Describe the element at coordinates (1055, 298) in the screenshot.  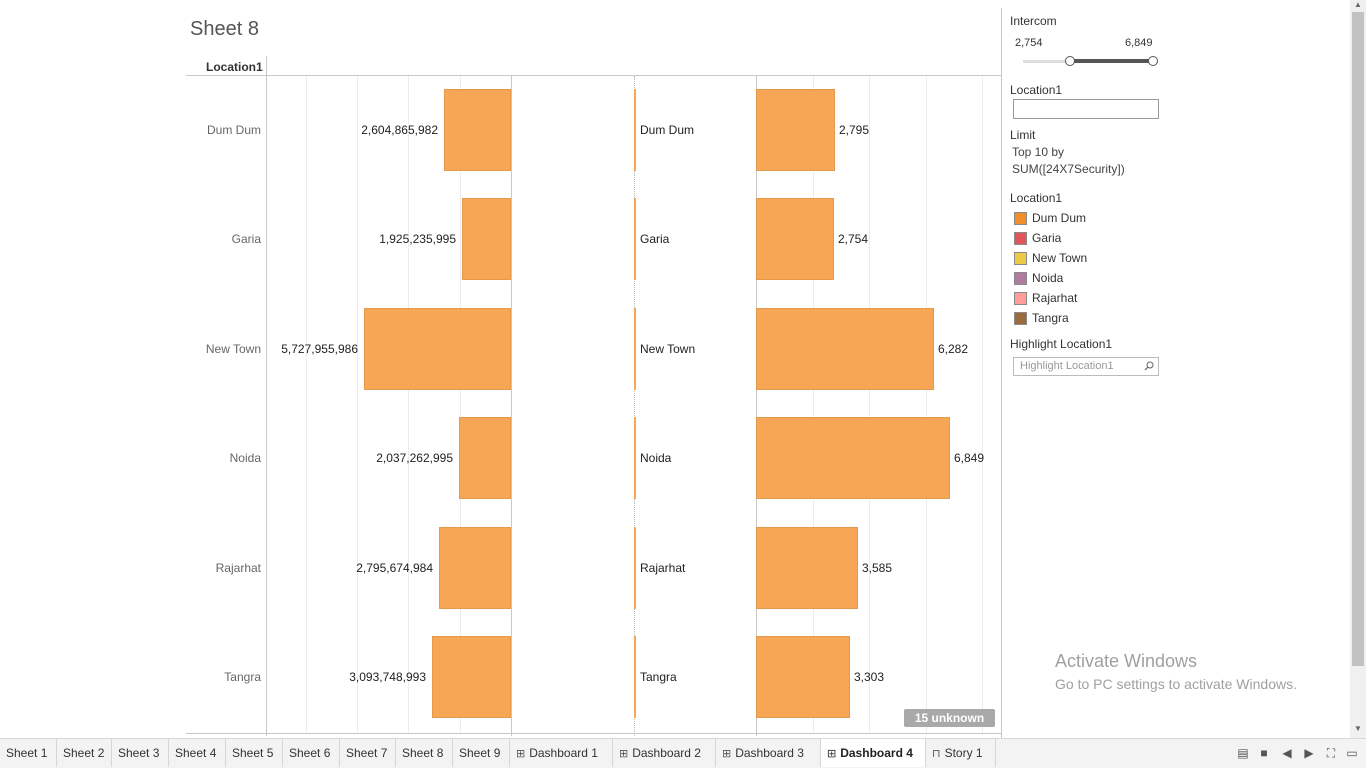
I see `legend-label: Rajarhat` at that location.